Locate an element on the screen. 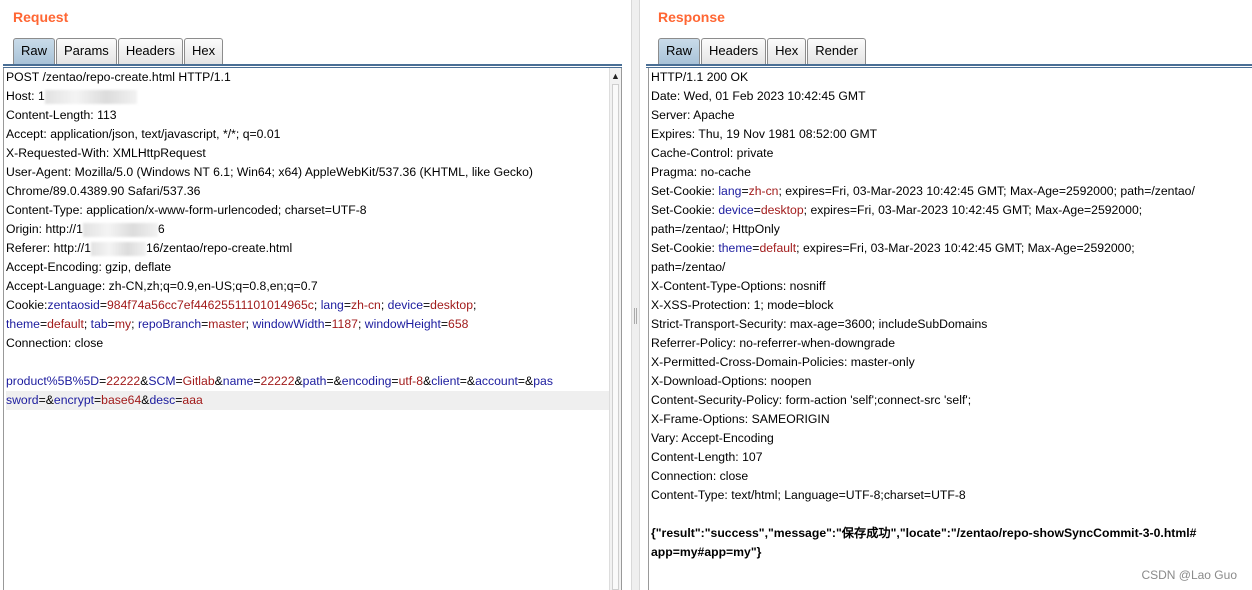 This screenshot has width=1252, height=590. request-tab-headers: Headers is located at coordinates (150, 51).